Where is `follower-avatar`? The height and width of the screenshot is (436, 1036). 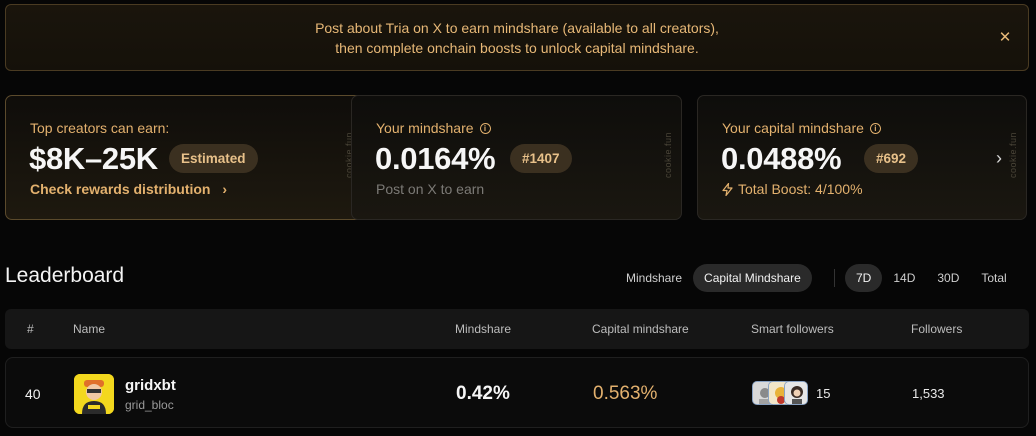
follower-avatar is located at coordinates (796, 393).